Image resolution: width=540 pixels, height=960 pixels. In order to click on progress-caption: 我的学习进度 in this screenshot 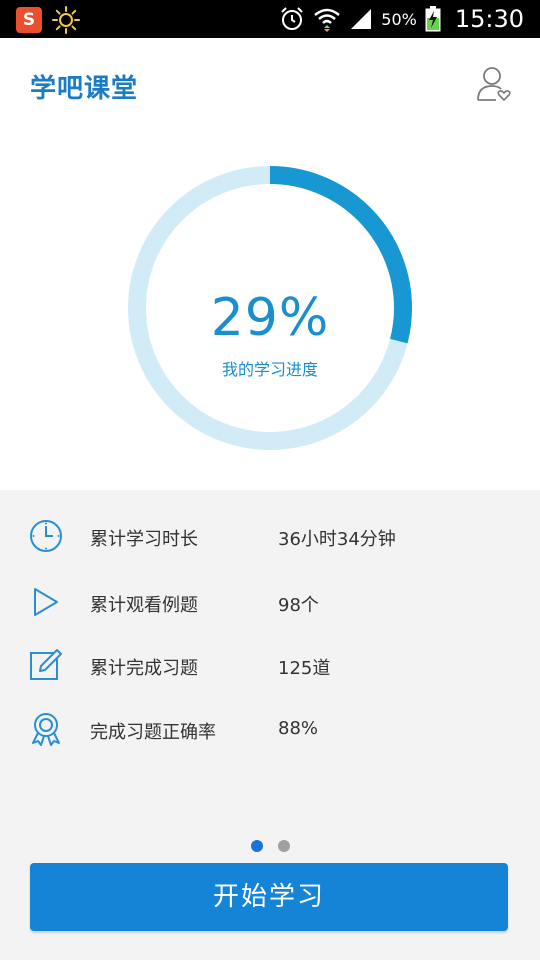, I will do `click(269, 369)`.